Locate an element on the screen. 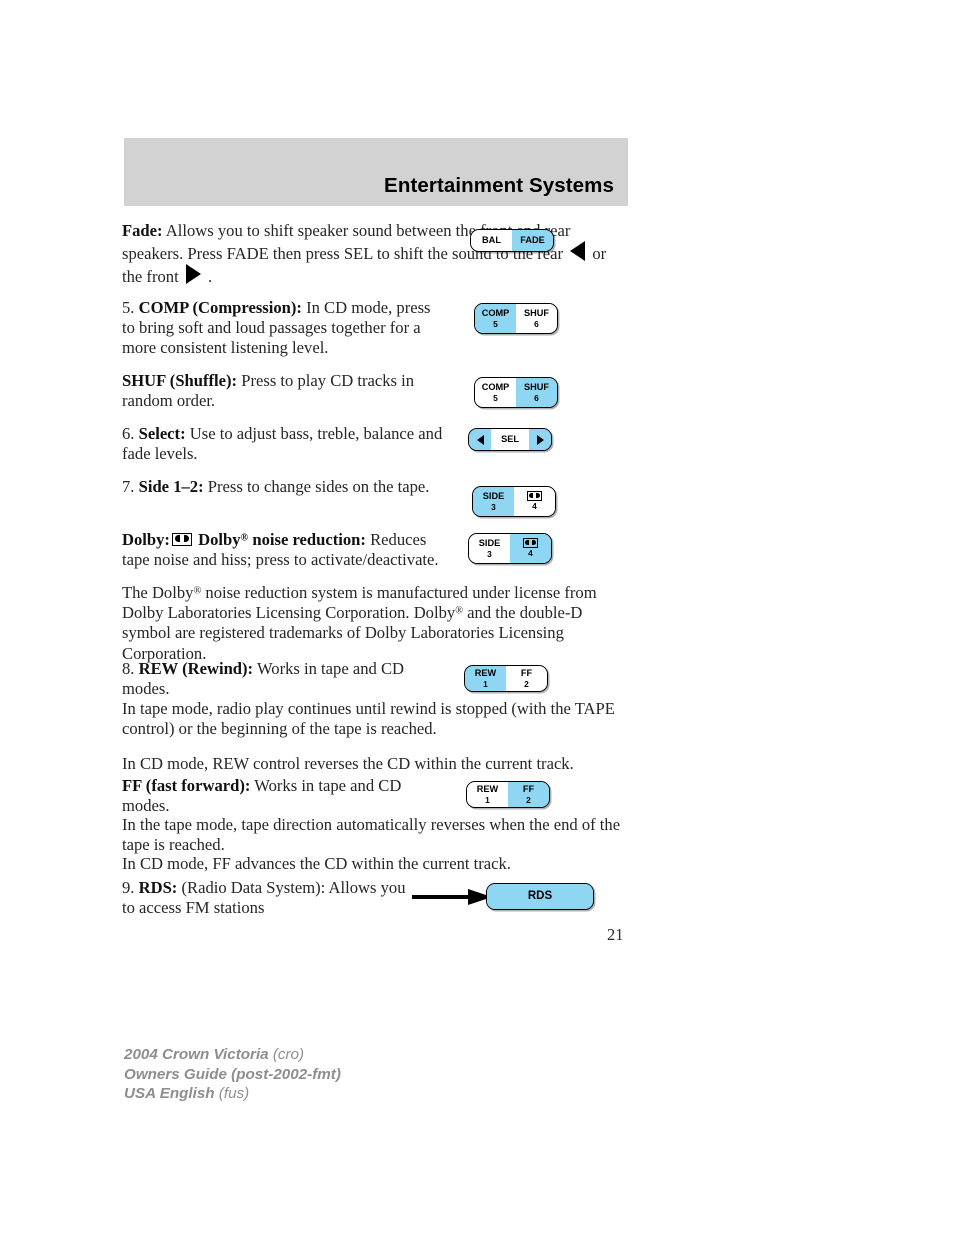  page-number: 21 is located at coordinates (615, 934).